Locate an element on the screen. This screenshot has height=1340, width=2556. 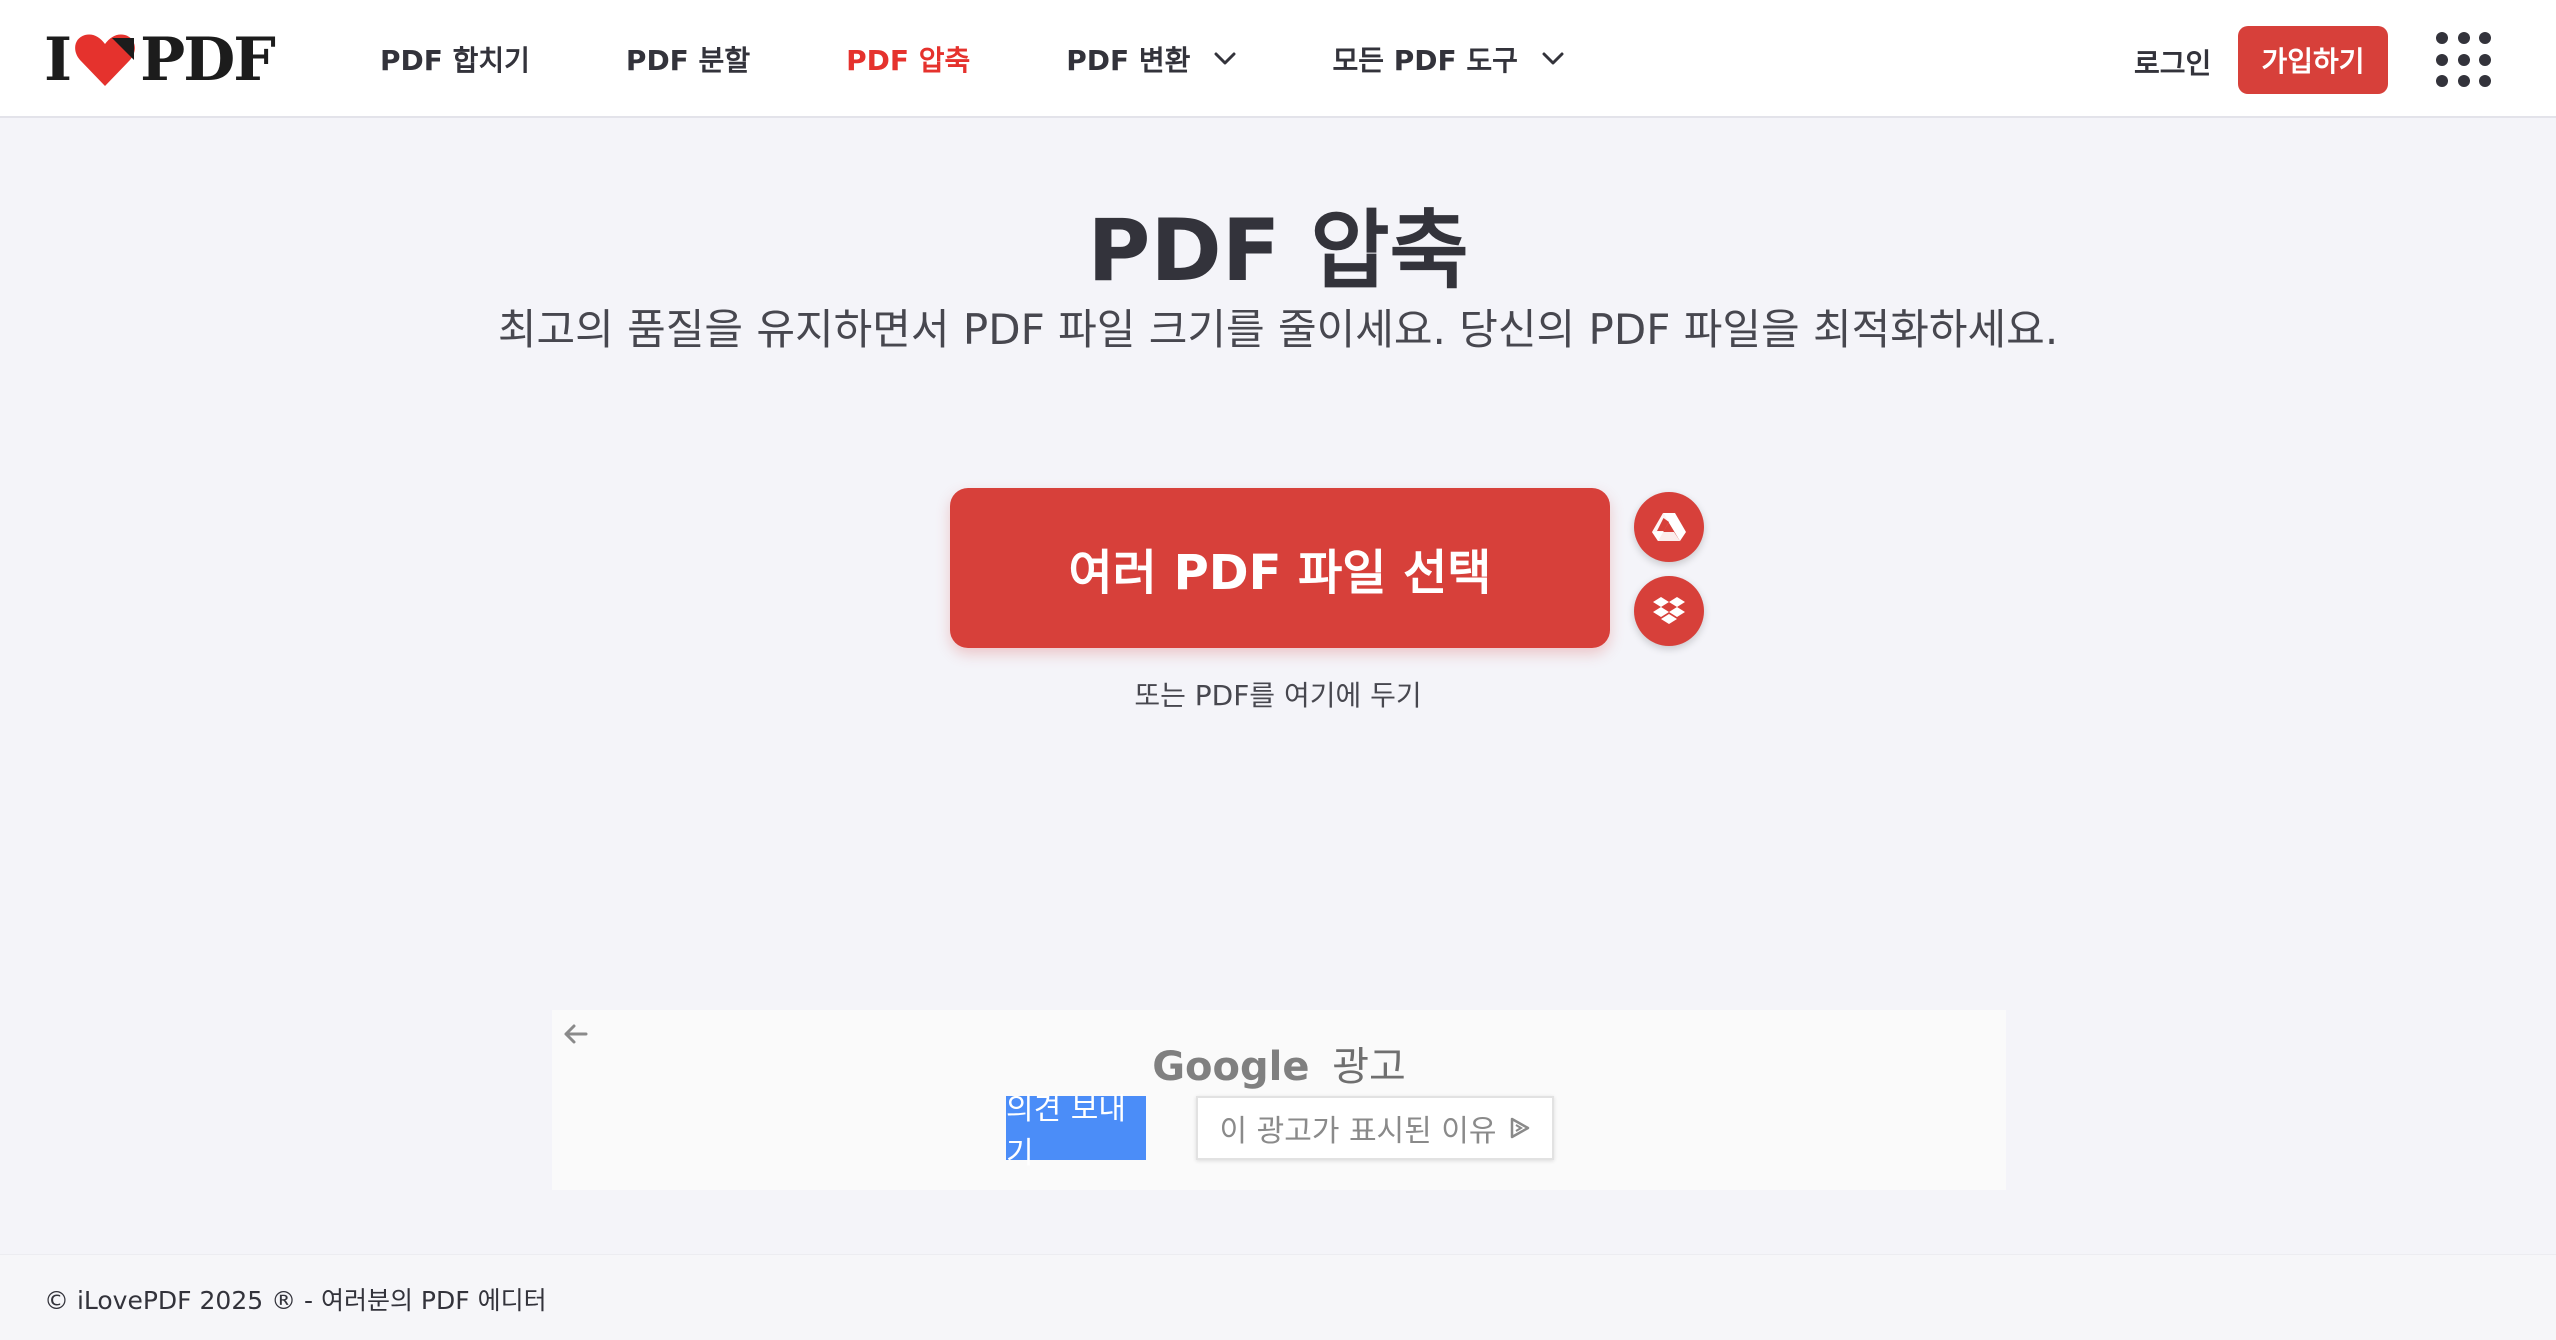
ilovepdf-logo: I PDF is located at coordinates (160, 60).